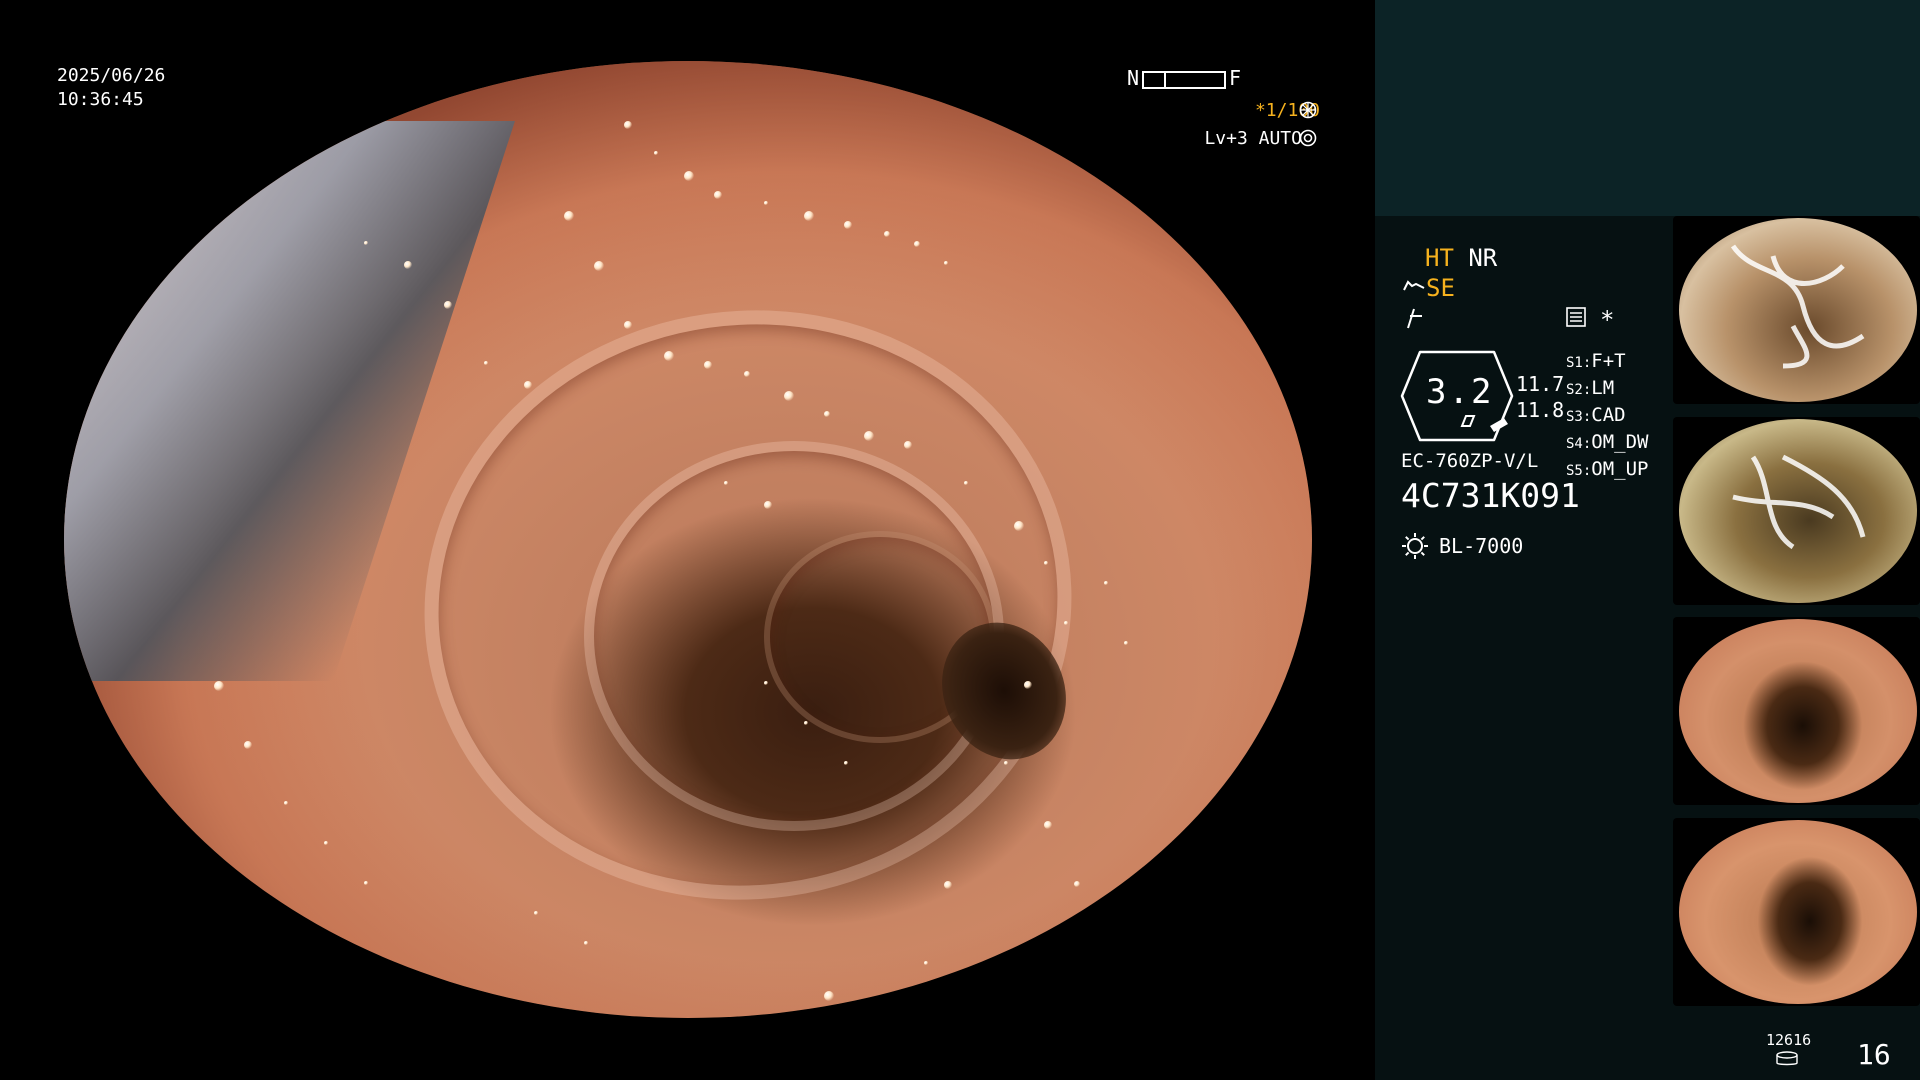 The width and height of the screenshot is (1920, 1080). What do you see at coordinates (1576, 317) in the screenshot?
I see `memo-icon` at bounding box center [1576, 317].